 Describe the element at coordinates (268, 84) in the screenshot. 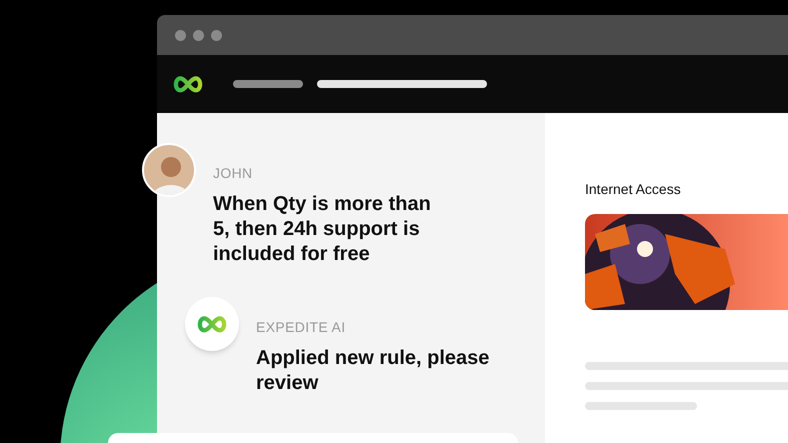

I see `nav-placeholder-bar` at that location.